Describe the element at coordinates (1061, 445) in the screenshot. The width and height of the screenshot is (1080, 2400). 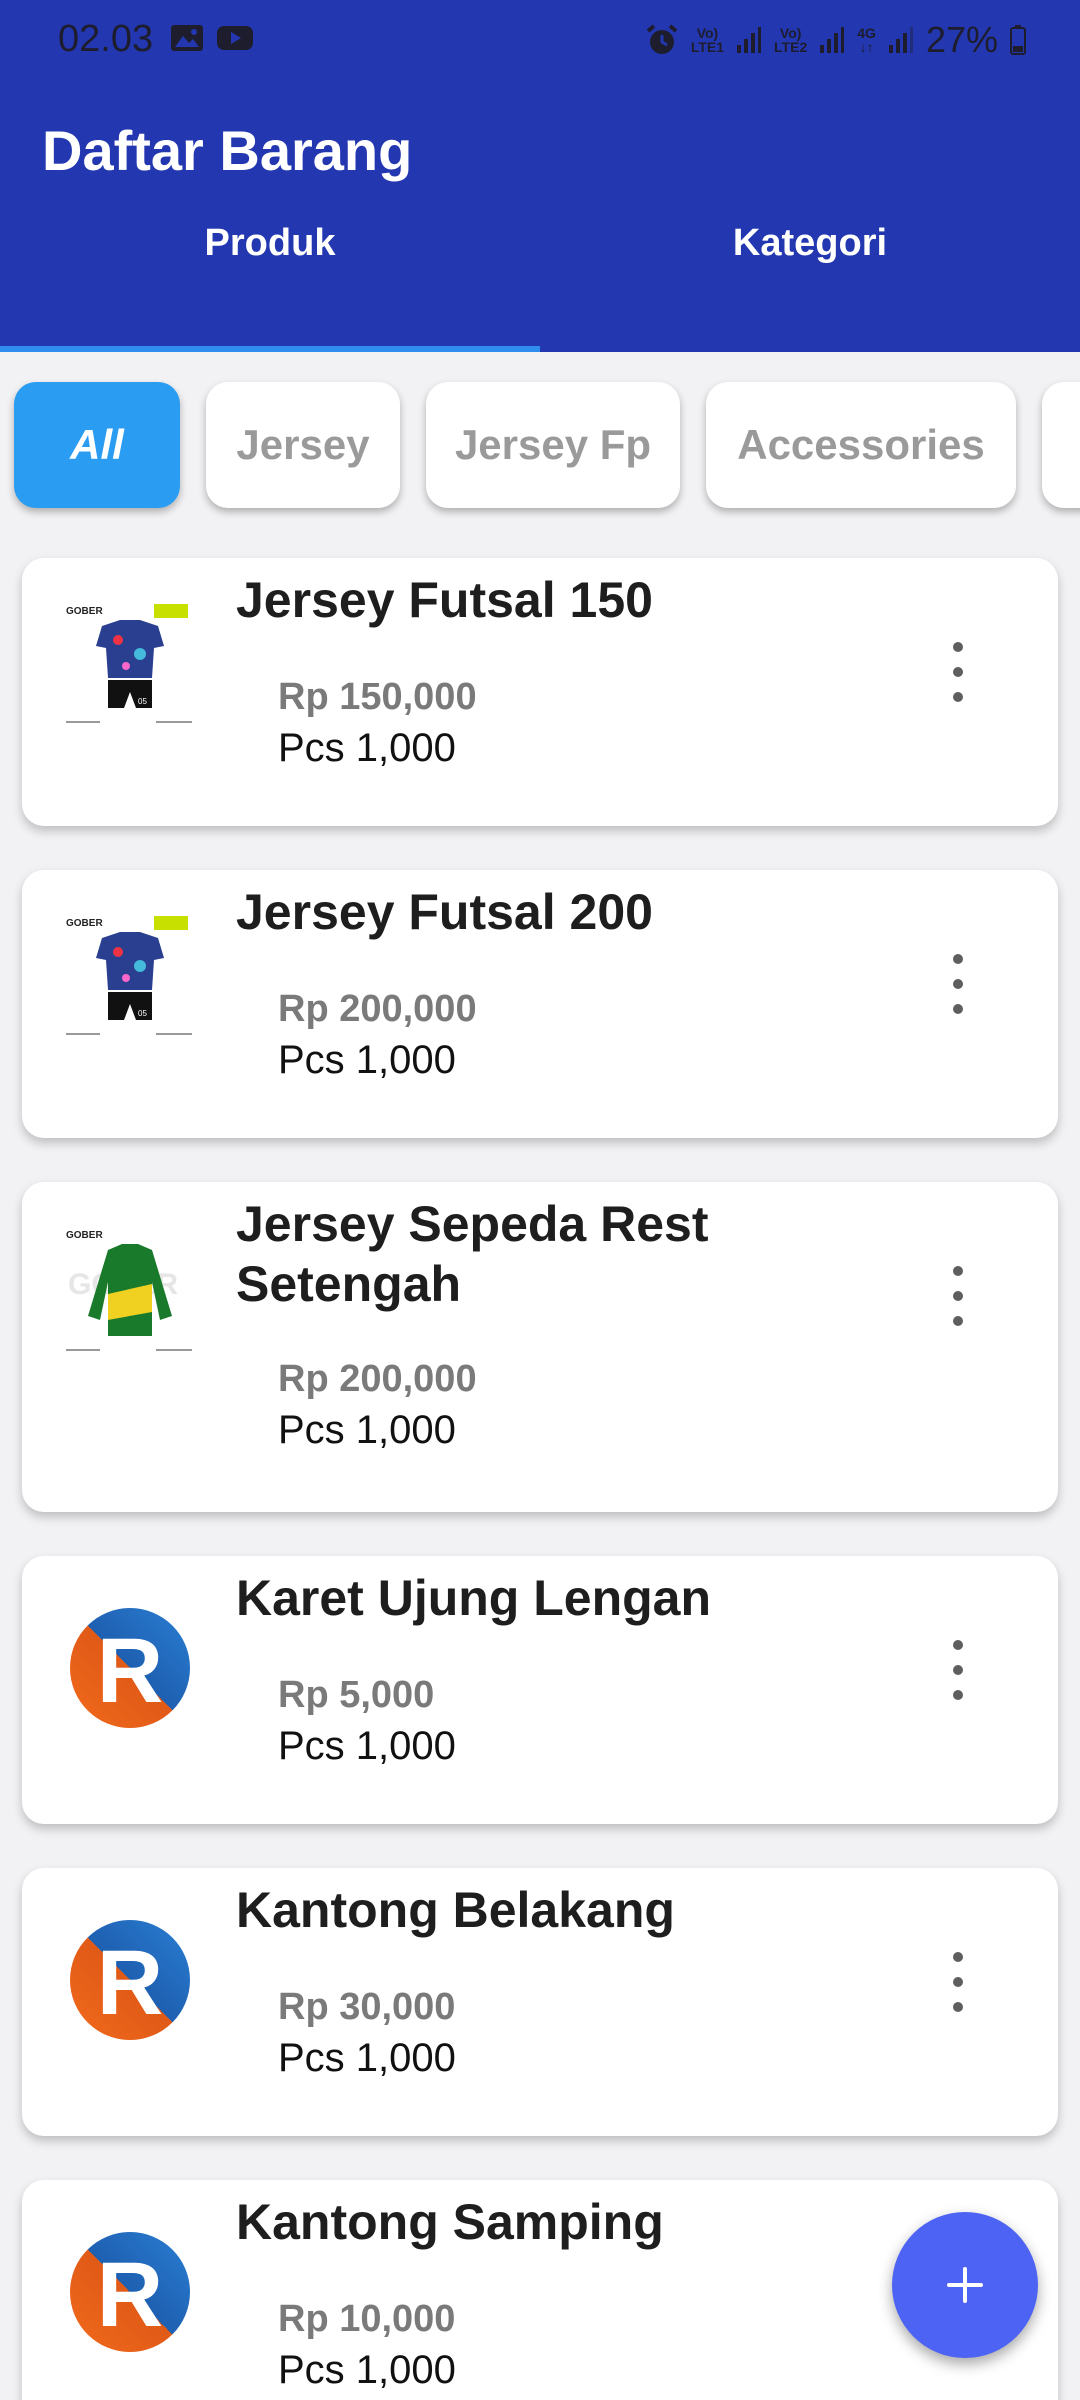
I see `chip-more` at that location.